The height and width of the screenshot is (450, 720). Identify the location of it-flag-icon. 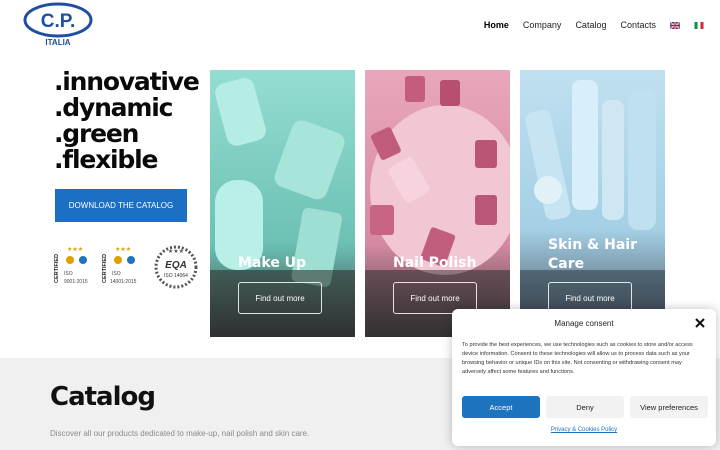
(699, 25).